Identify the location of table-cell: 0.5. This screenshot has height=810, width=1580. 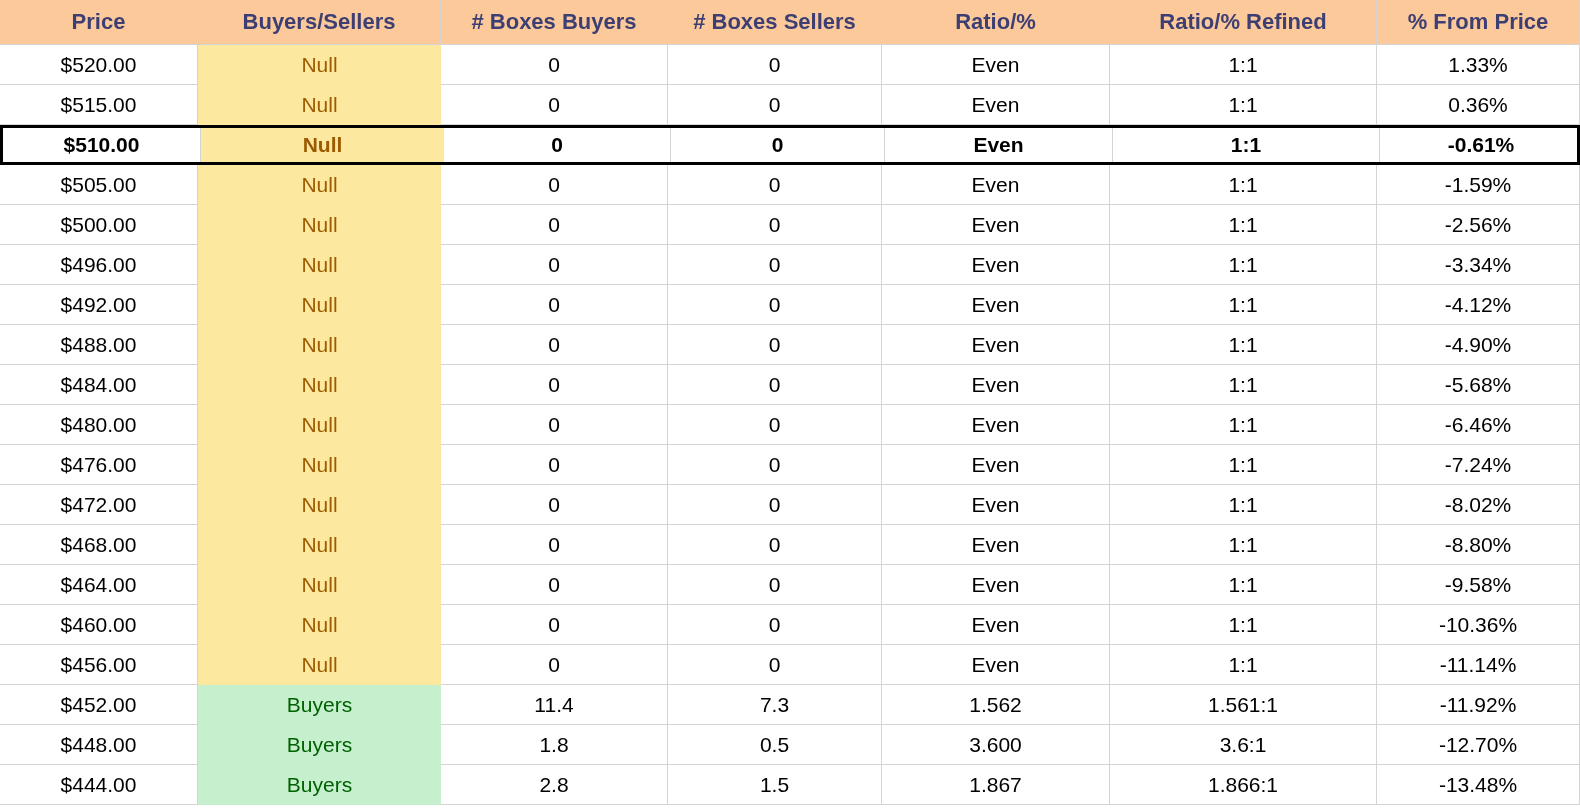
(775, 745).